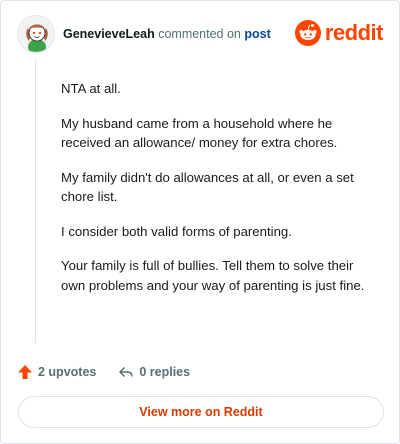 The width and height of the screenshot is (400, 444). What do you see at coordinates (91, 88) in the screenshot?
I see `comment-paragraph: NTA at all.` at bounding box center [91, 88].